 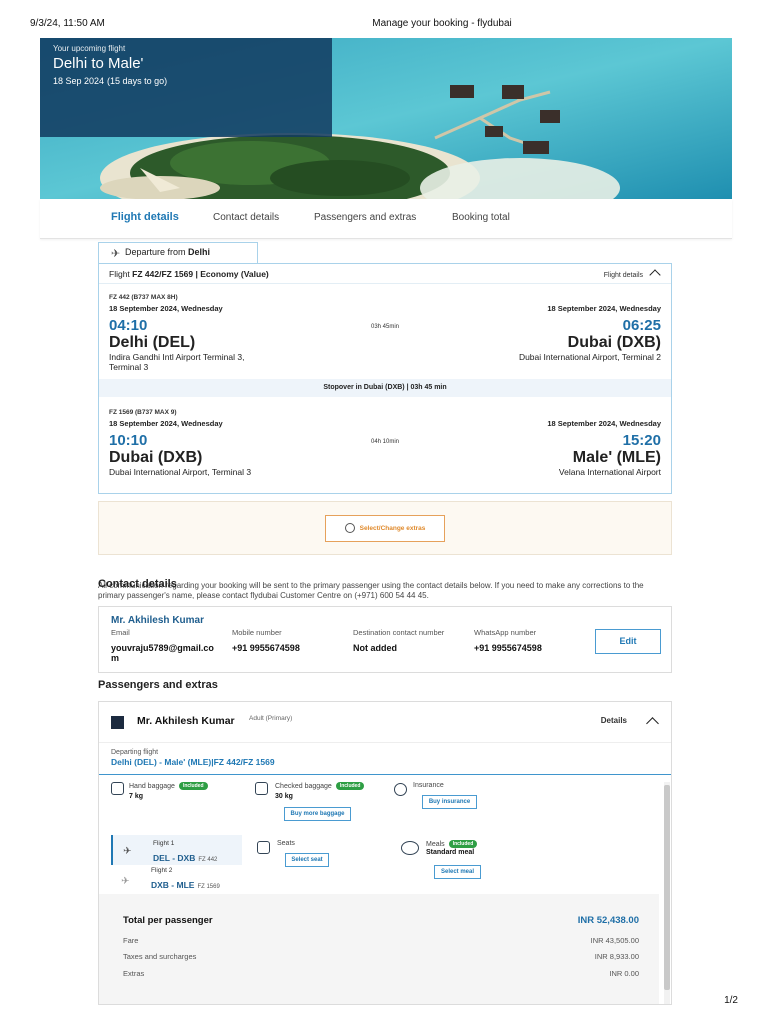 What do you see at coordinates (116, 254) in the screenshot?
I see `plane-takeoff-icon: ✈` at bounding box center [116, 254].